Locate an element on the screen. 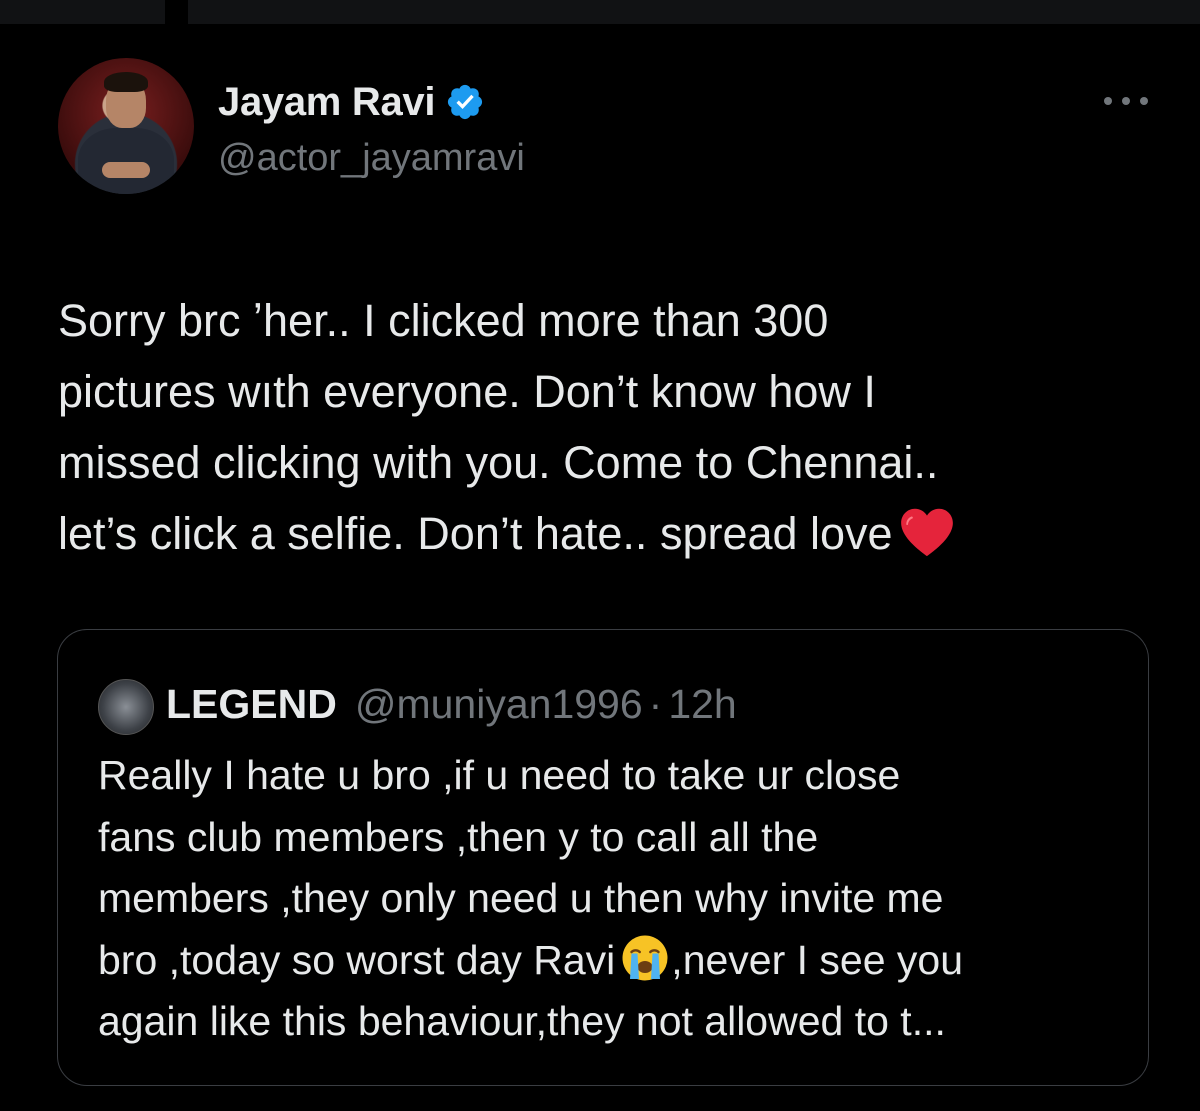  quoted-author-avatar is located at coordinates (126, 707).